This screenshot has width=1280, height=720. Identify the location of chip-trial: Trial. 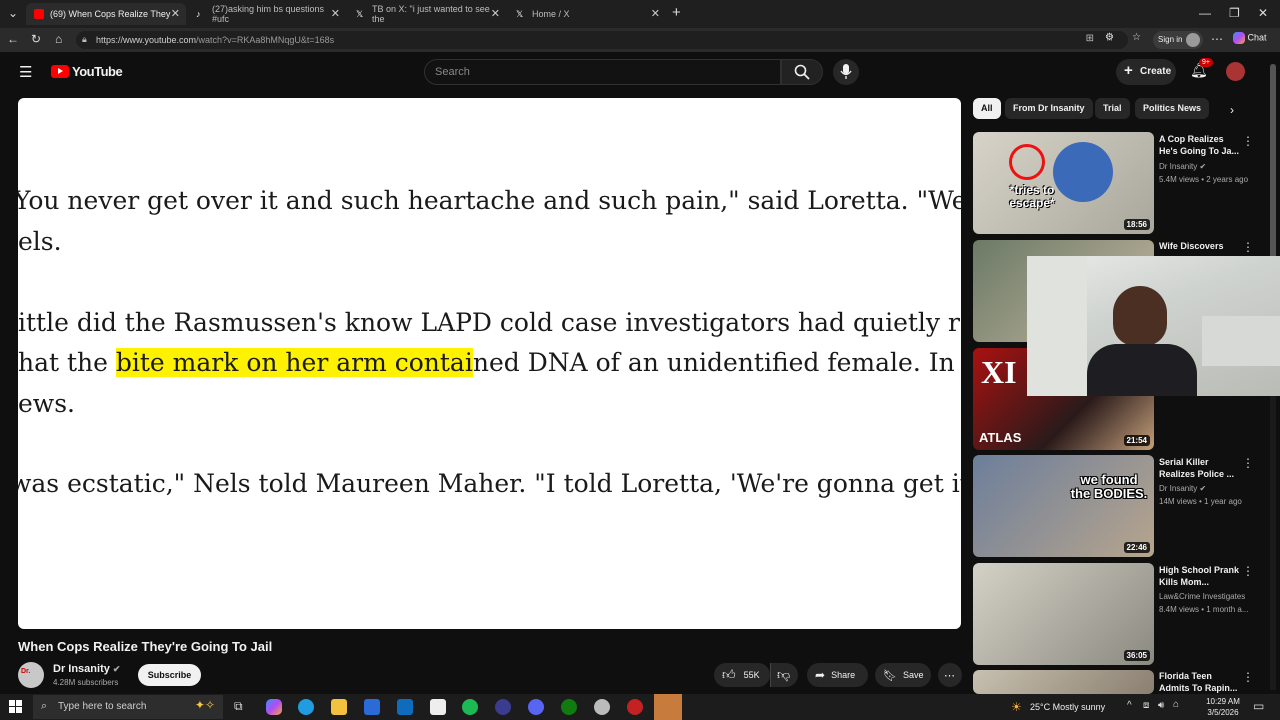
(1112, 108).